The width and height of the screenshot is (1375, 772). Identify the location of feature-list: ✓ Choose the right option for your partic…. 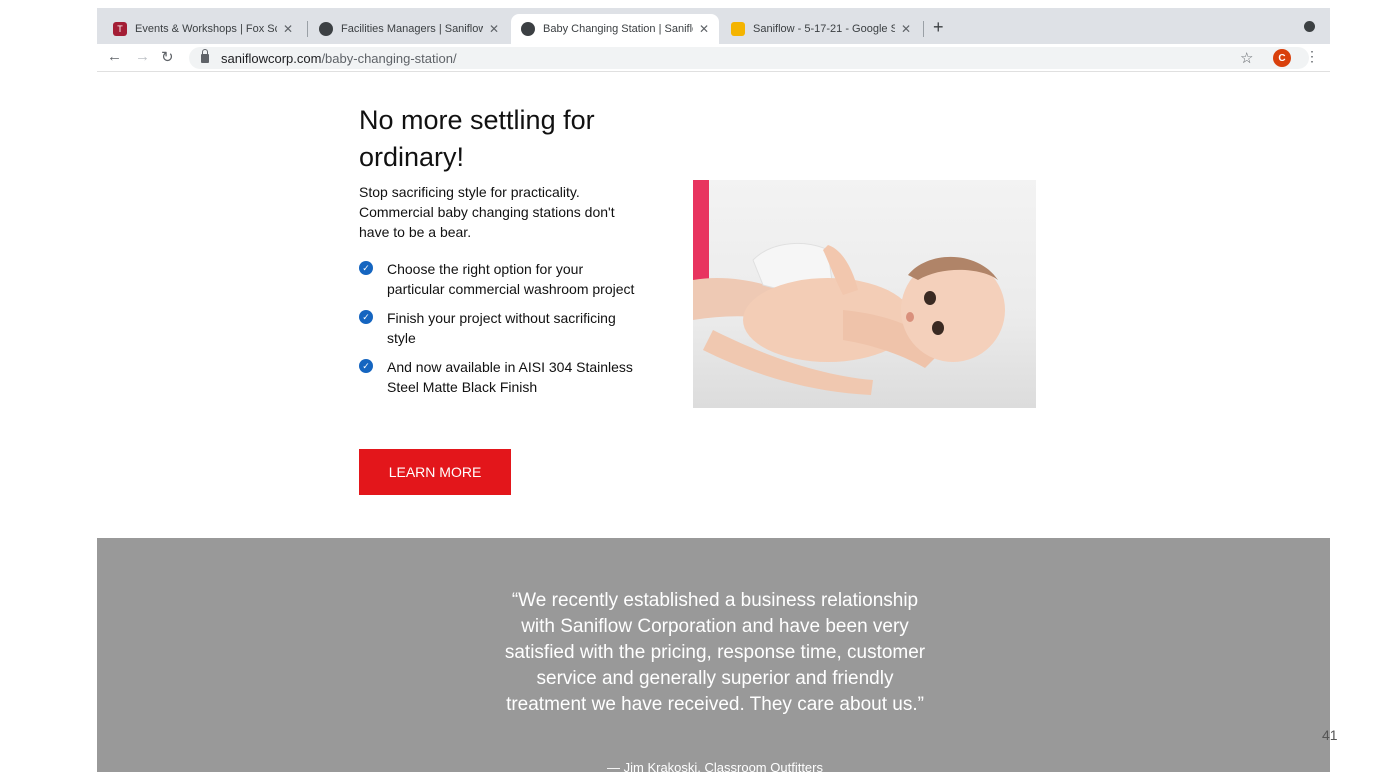
(499, 332).